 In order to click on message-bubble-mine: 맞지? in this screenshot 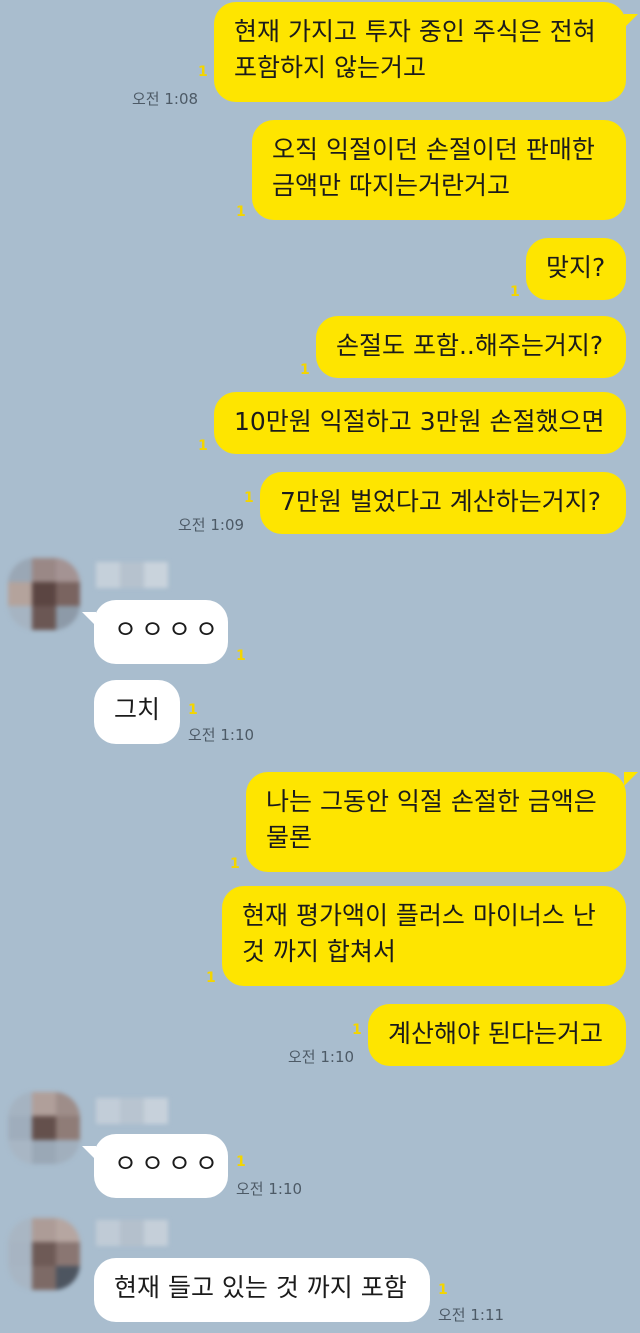, I will do `click(576, 269)`.